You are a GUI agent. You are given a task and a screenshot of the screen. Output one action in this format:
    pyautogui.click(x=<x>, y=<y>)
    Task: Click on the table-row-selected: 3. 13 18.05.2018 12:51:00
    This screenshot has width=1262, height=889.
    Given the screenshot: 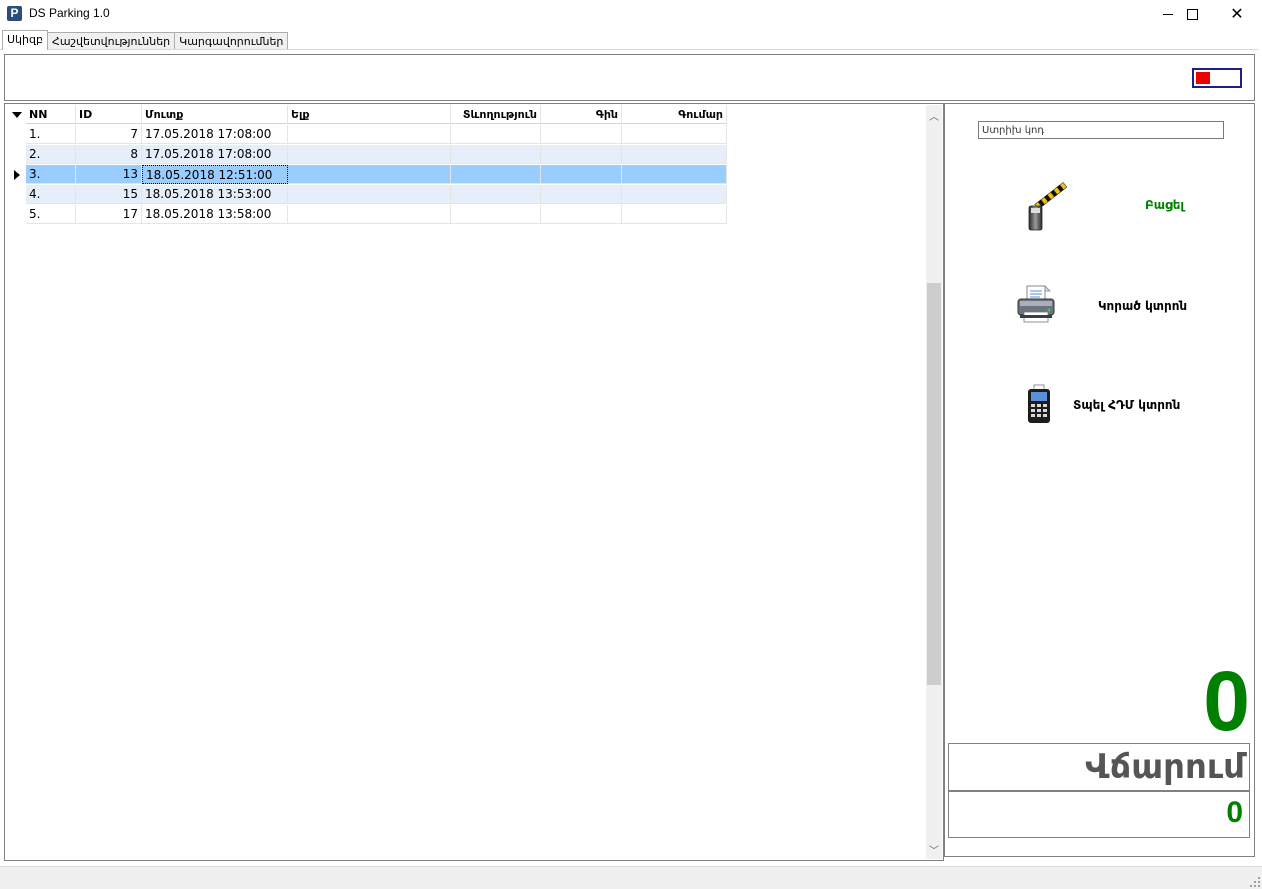 What is the action you would take?
    pyautogui.click(x=366, y=175)
    